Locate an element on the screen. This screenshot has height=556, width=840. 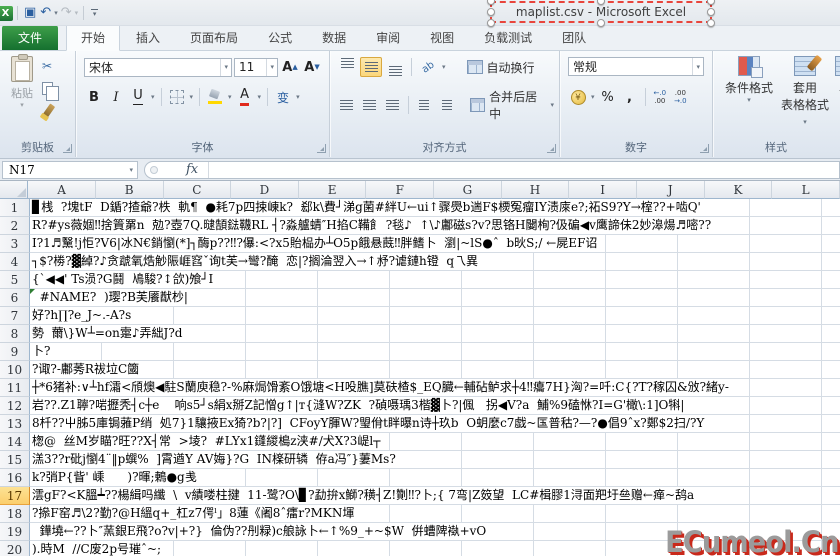
align-center-button is located at coordinates (369, 105).